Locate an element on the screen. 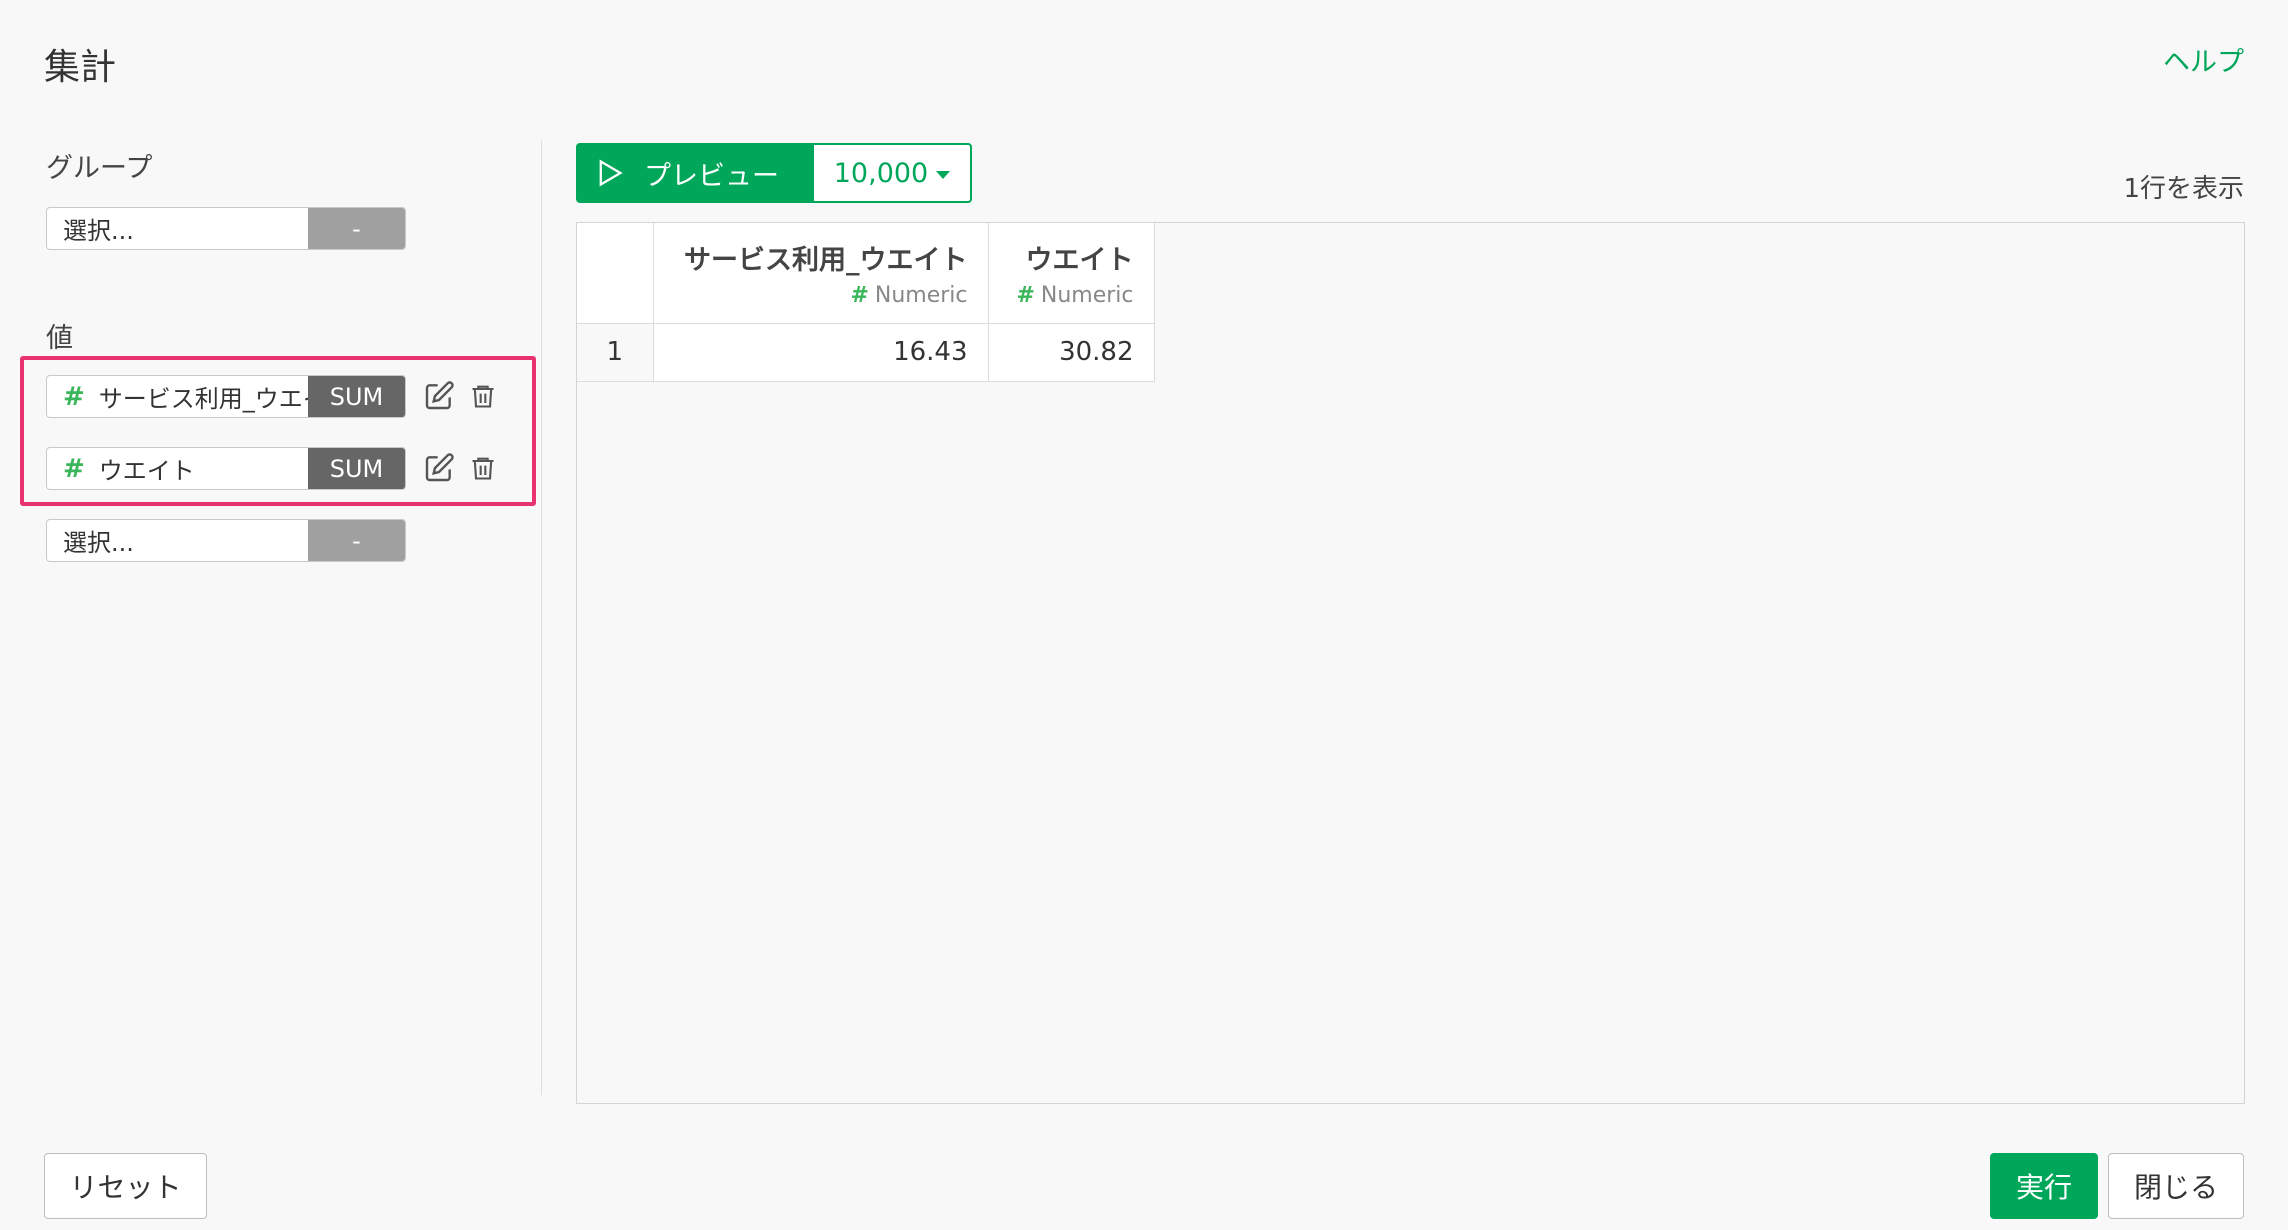 This screenshot has height=1230, width=2288. column-header: ウエイト # Numeric is located at coordinates (1071, 273).